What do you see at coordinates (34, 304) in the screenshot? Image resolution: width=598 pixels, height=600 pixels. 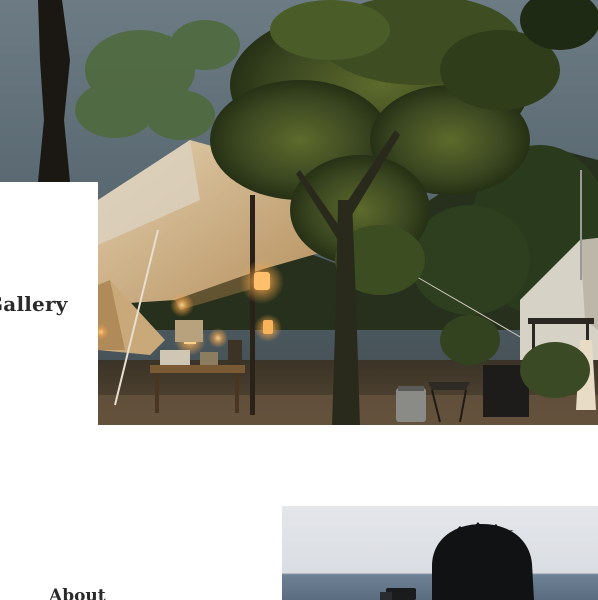 I see `gallery-section-title: Gallery` at bounding box center [34, 304].